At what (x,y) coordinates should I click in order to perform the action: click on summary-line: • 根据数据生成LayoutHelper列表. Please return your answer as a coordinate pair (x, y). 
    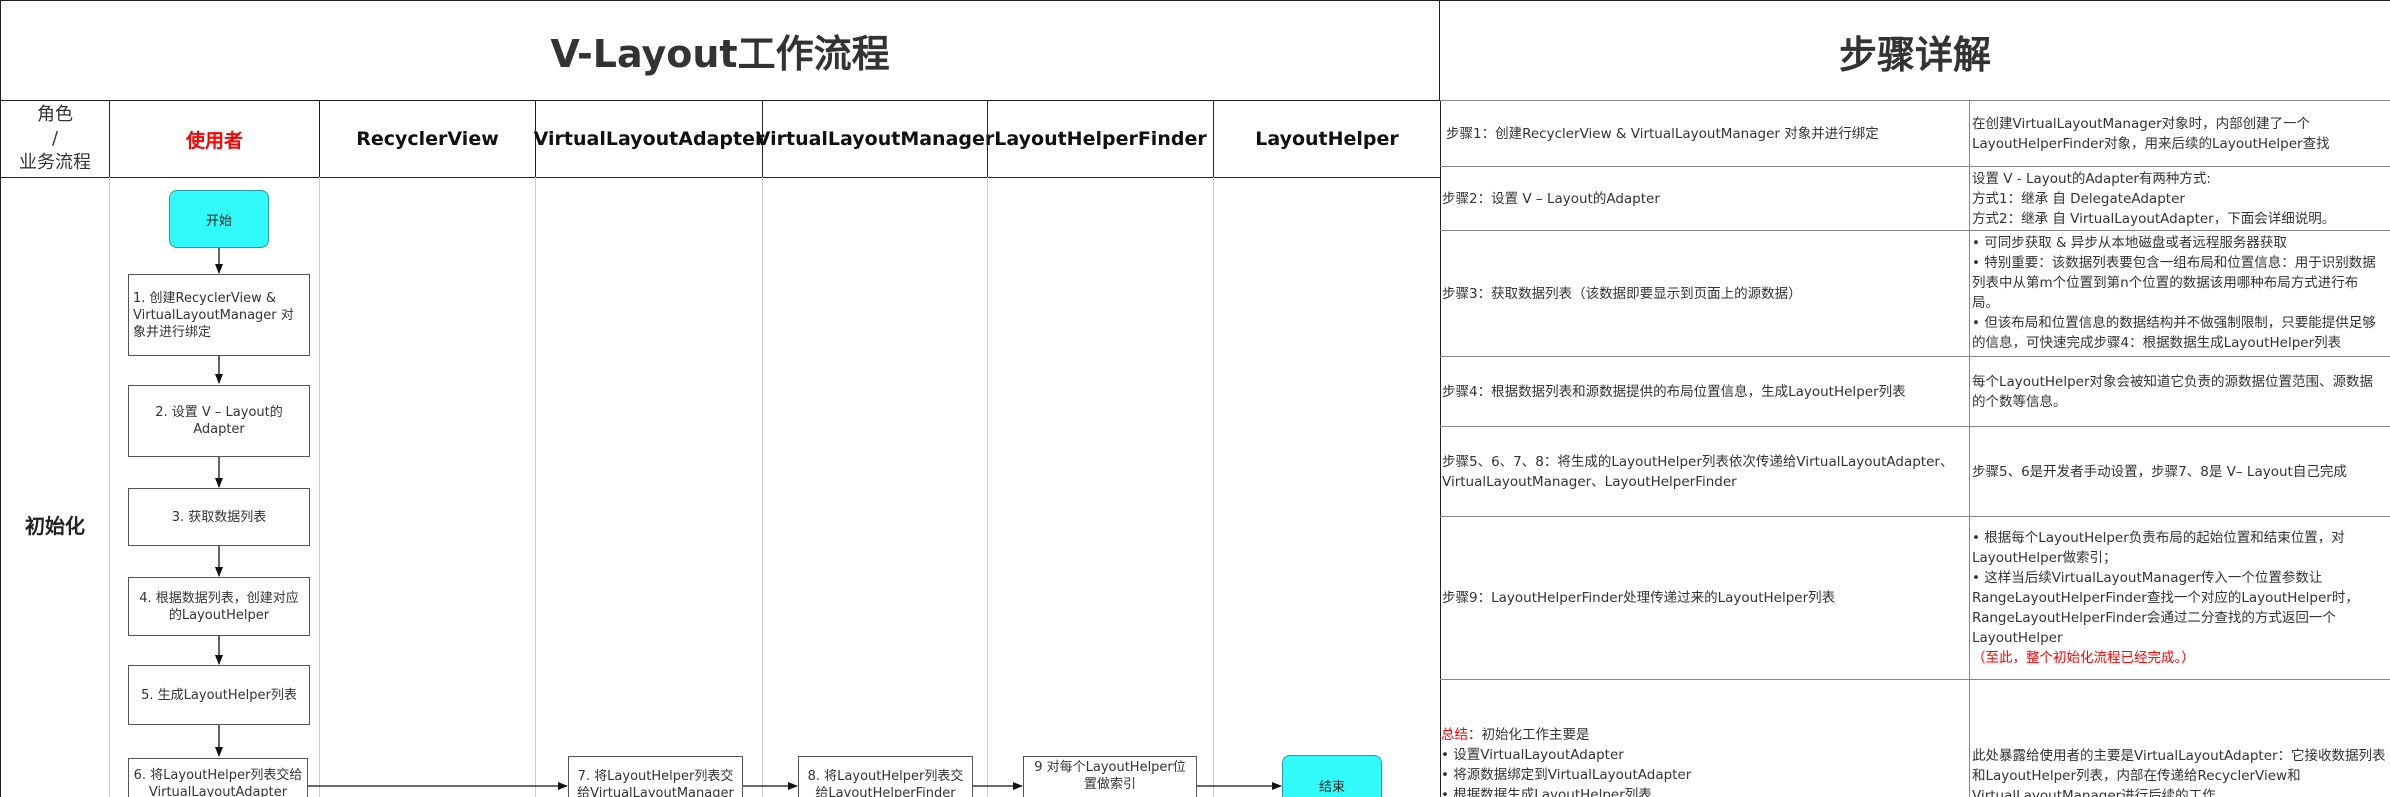
    Looking at the image, I should click on (1546, 792).